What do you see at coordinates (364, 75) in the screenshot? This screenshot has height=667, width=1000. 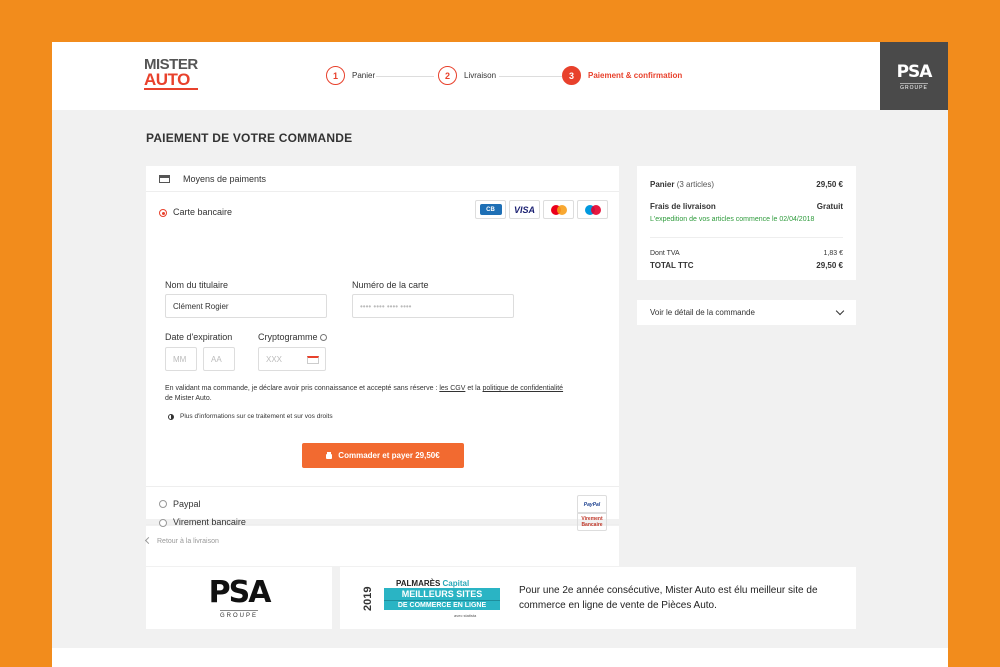 I see `step-label: Panier` at bounding box center [364, 75].